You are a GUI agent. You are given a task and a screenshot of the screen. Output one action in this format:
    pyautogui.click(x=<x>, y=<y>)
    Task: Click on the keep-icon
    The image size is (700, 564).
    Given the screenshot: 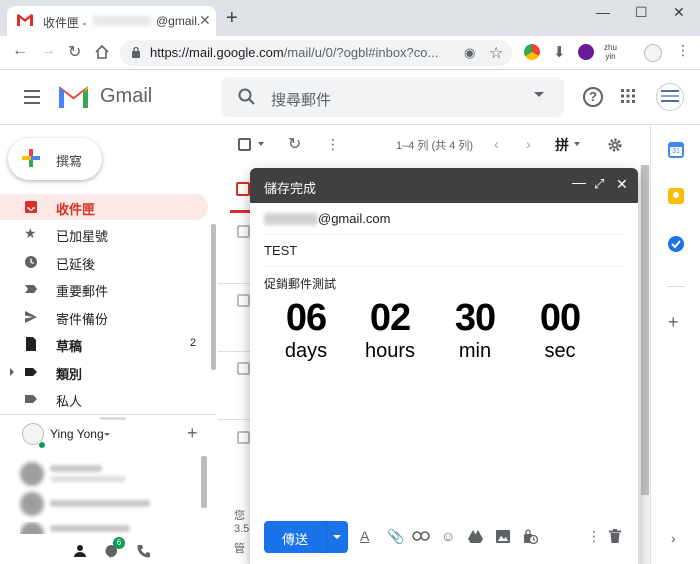 What is the action you would take?
    pyautogui.click(x=676, y=196)
    